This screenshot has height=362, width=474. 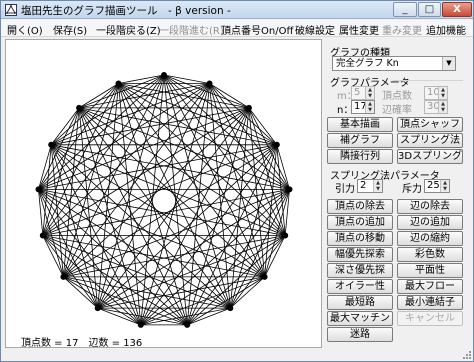 What do you see at coordinates (345, 189) in the screenshot?
I see `attraction-label: 引力` at bounding box center [345, 189].